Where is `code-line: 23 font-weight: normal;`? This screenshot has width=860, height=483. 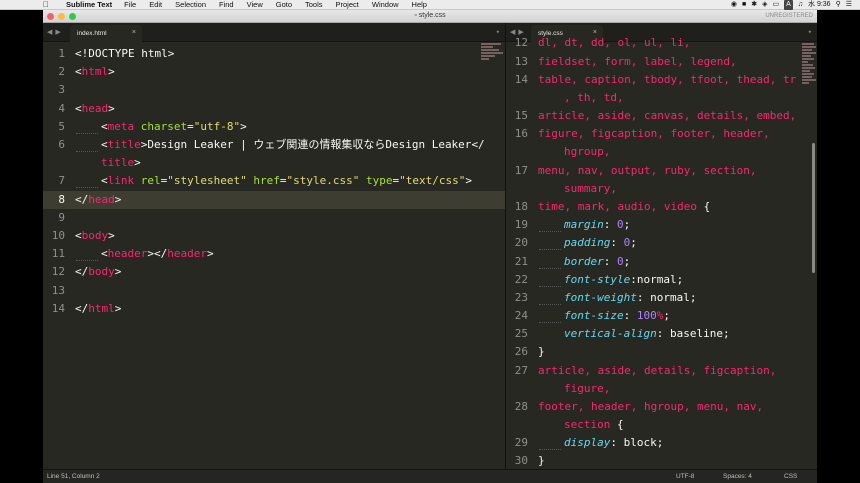 code-line: 23 font-weight: normal; is located at coordinates (605, 297).